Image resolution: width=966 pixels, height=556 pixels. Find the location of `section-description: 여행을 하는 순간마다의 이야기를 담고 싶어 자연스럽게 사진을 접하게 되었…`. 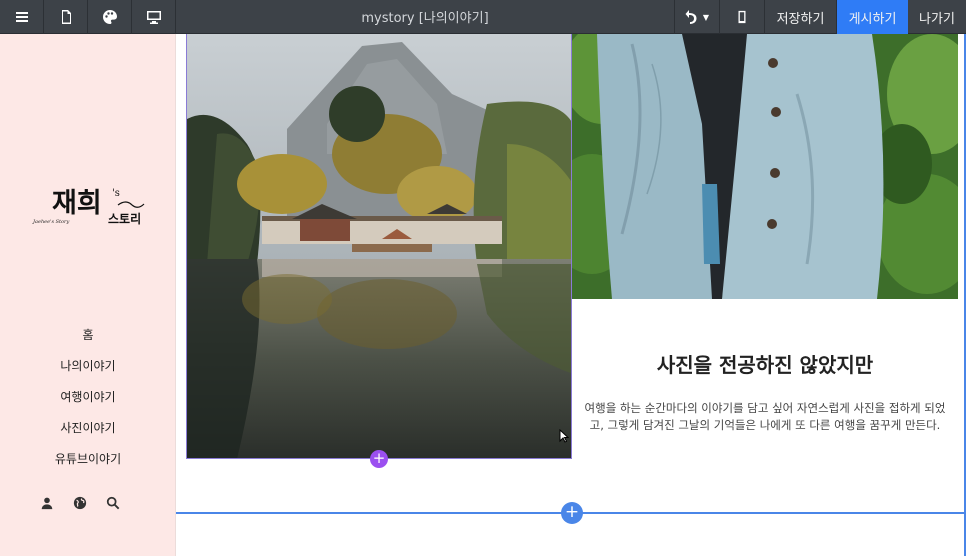

section-description: 여행을 하는 순간마다의 이야기를 담고 싶어 자연스럽게 사진을 접하게 되었… is located at coordinates (765, 416).